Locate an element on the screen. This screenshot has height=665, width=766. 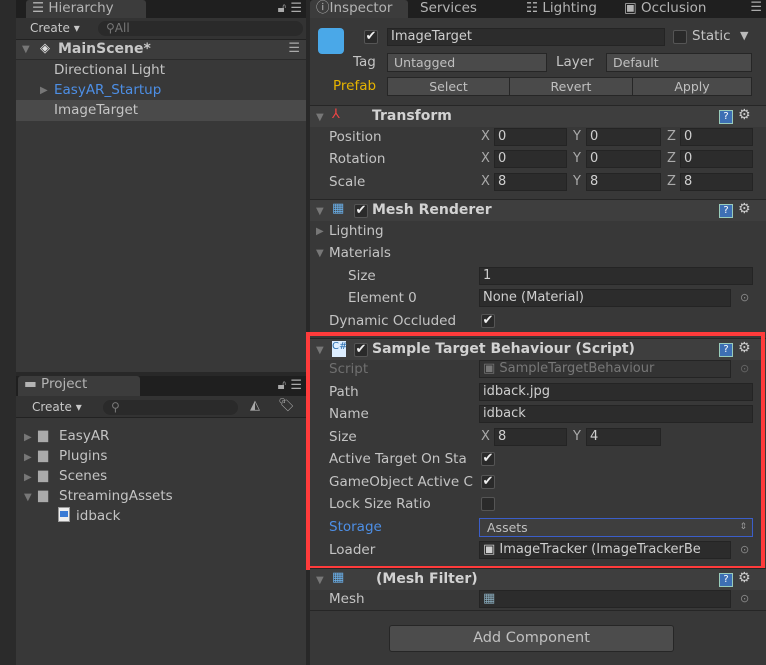
layer-label: Layer is located at coordinates (575, 62).